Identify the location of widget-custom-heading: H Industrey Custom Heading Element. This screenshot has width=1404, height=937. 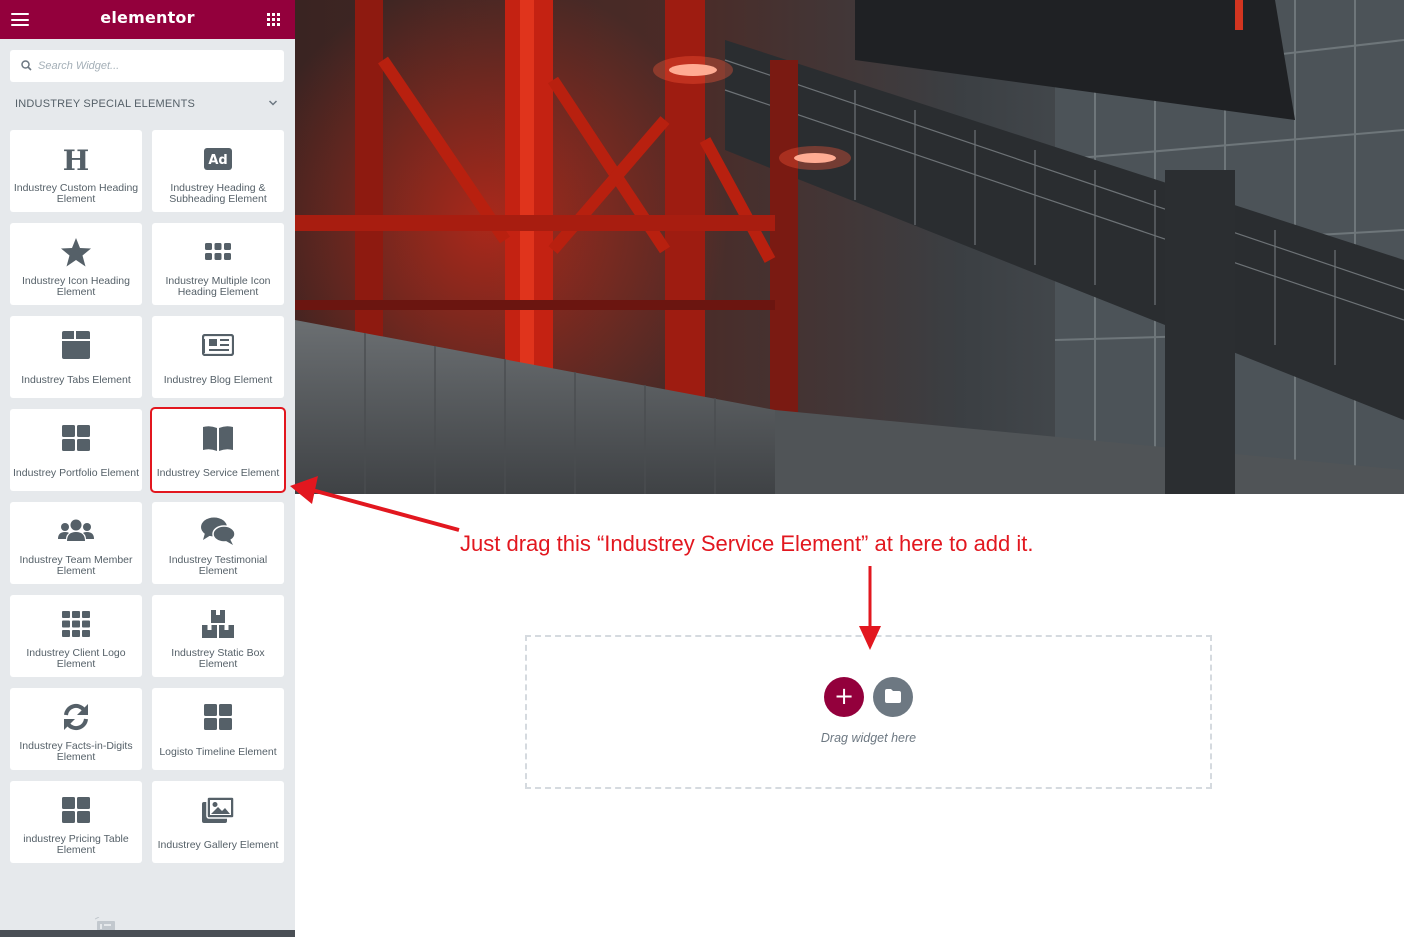
(76, 171).